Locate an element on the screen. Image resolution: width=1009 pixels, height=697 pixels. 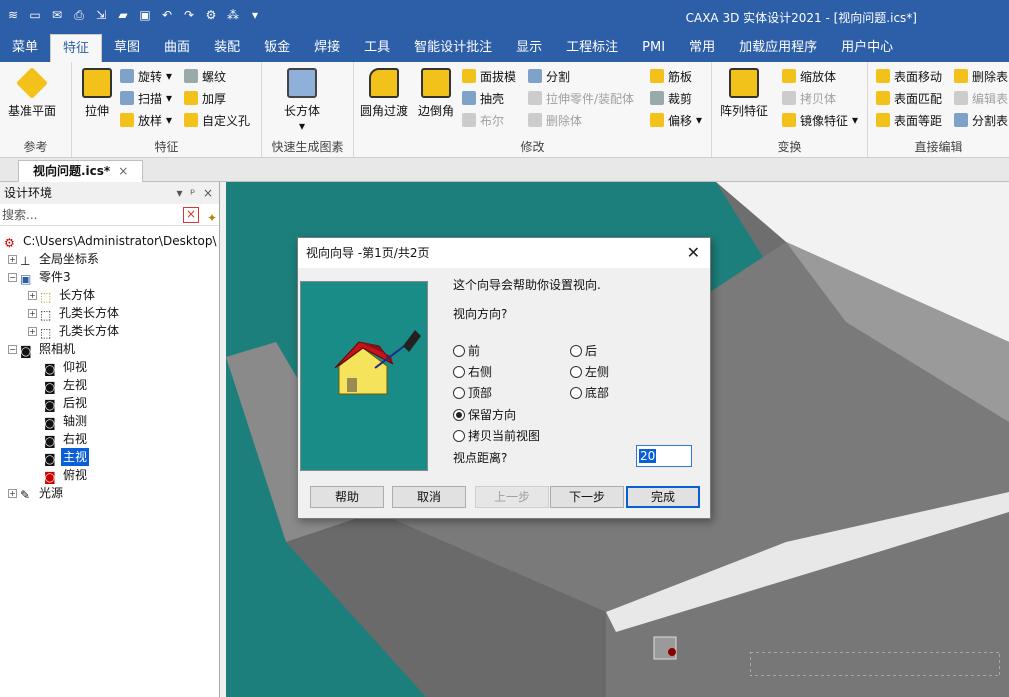
thicken-button: 加厚 is located at coordinates (205, 98).